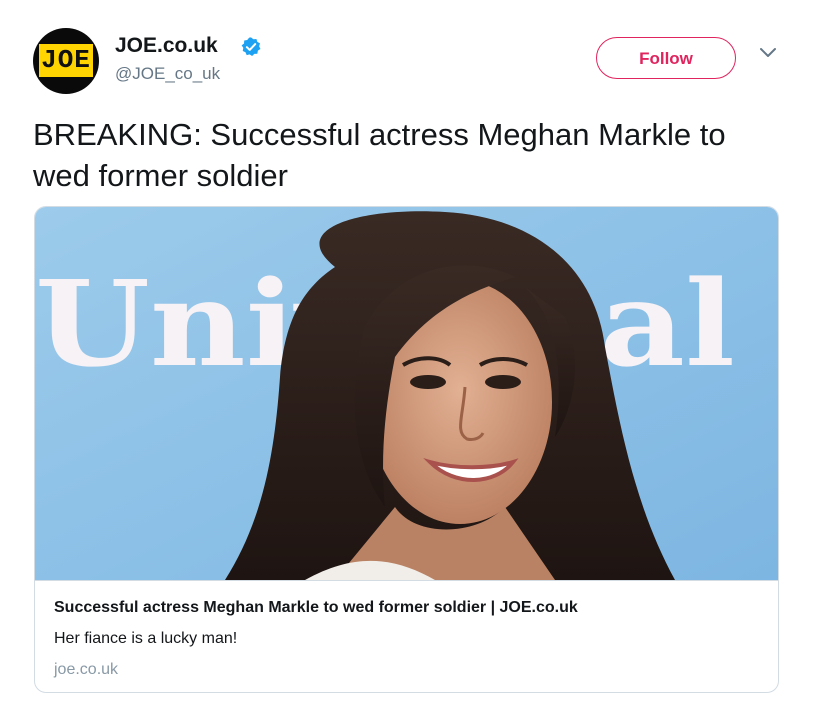  I want to click on chevron-down-icon, so click(768, 53).